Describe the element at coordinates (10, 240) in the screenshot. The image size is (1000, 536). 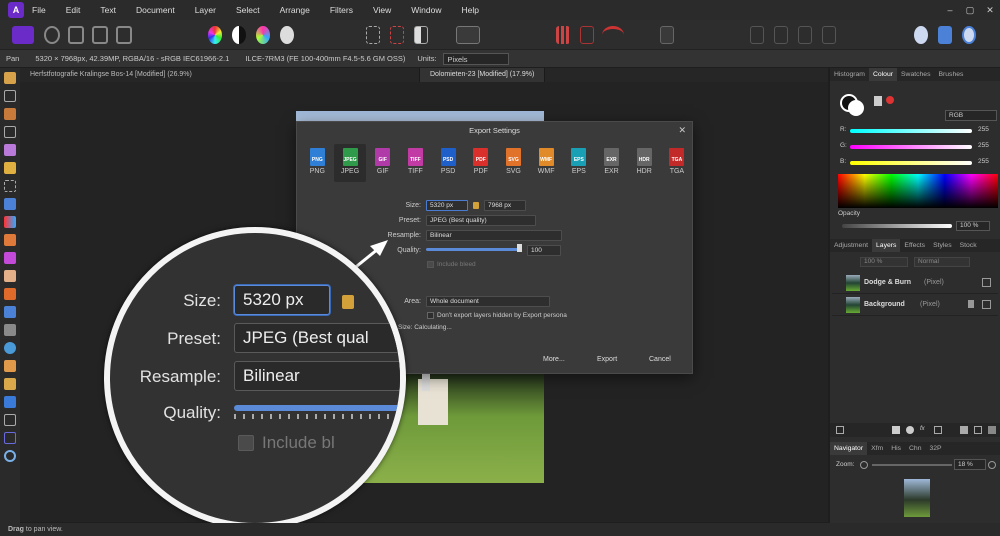
I see `paint-brush-icon` at that location.